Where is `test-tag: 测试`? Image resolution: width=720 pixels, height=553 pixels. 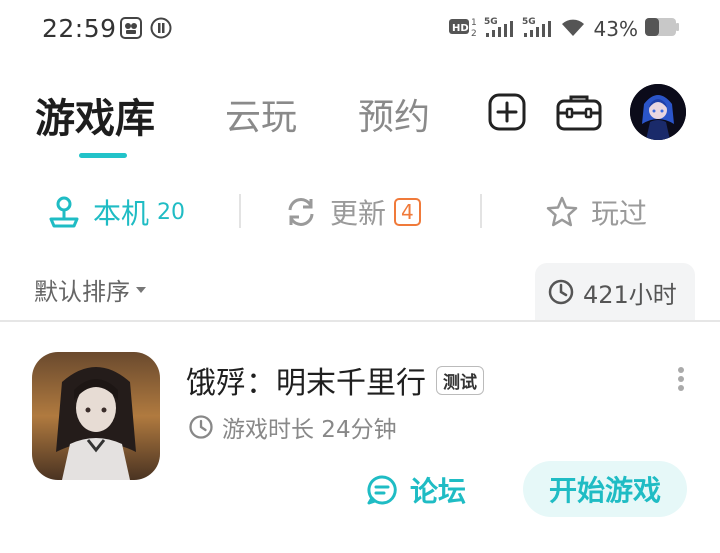 test-tag: 测试 is located at coordinates (460, 380).